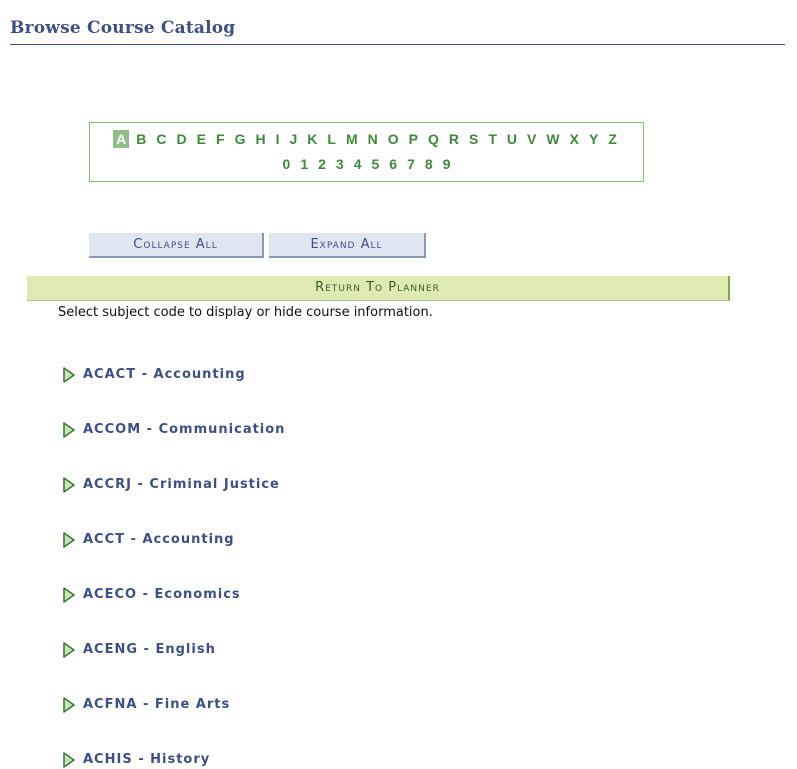 Image resolution: width=797 pixels, height=769 pixels. What do you see at coordinates (376, 164) in the screenshot?
I see `alphabet-link-5: 5` at bounding box center [376, 164].